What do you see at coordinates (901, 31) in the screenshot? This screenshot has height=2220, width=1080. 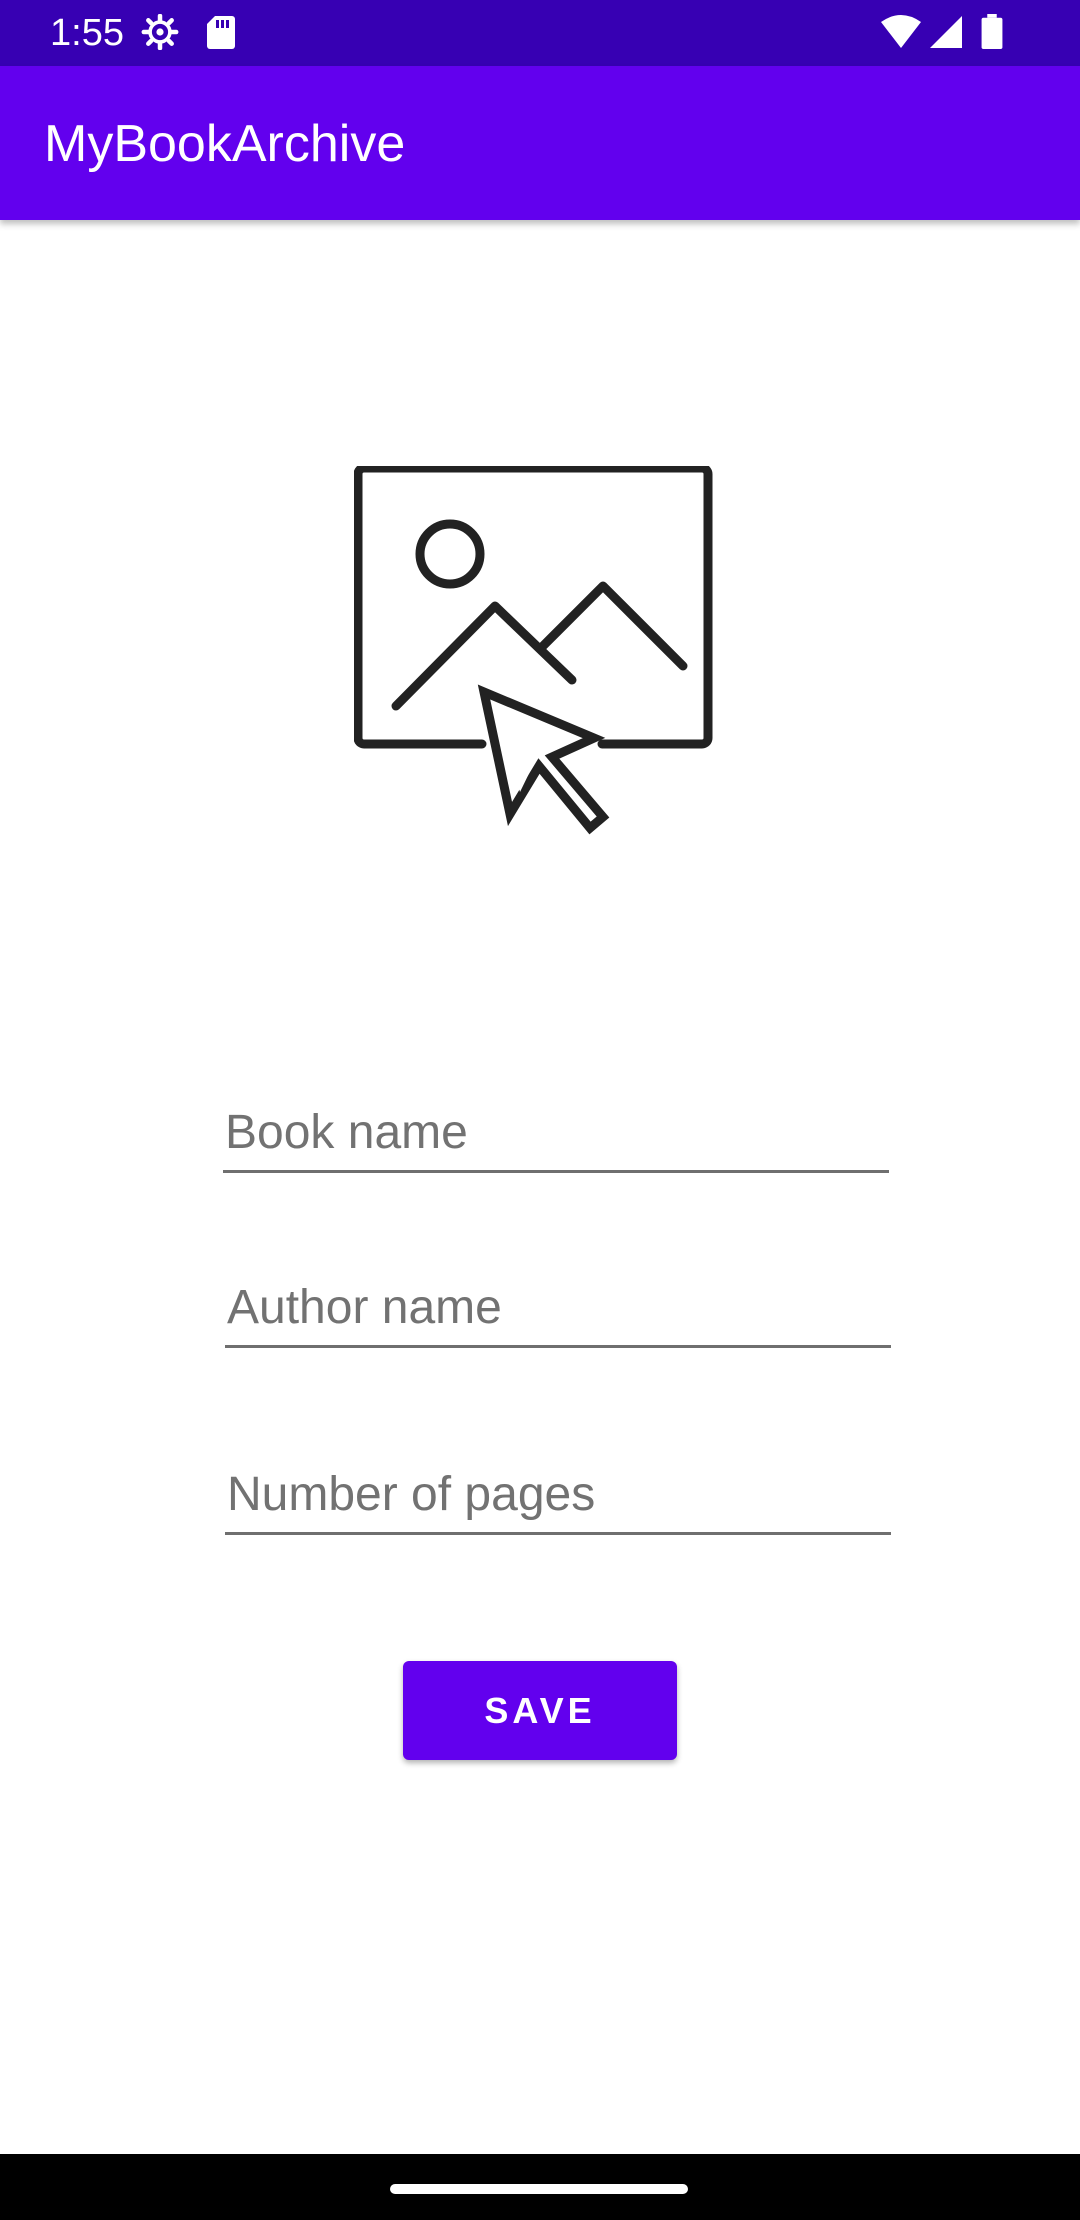 I see `wifi-icon` at bounding box center [901, 31].